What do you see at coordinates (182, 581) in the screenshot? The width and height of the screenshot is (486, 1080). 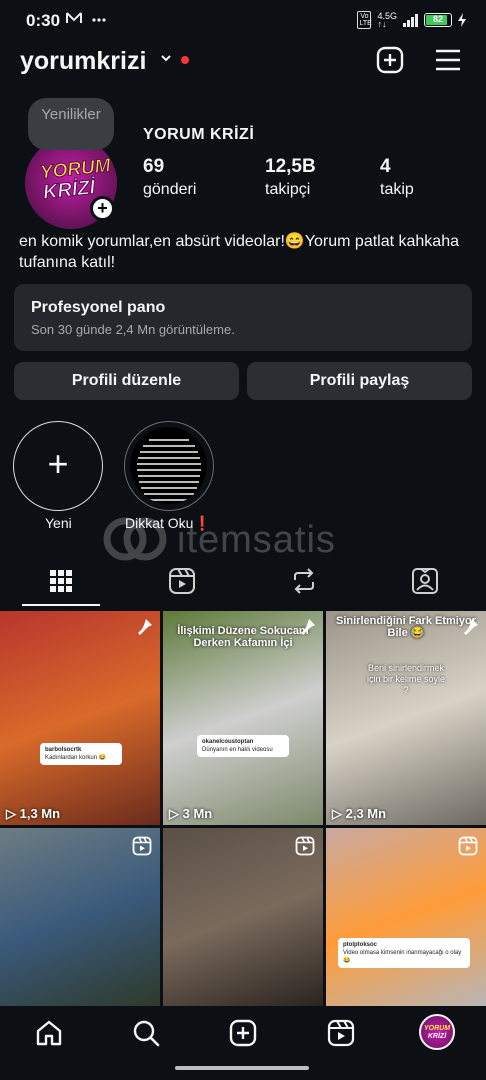 I see `tab-reels` at bounding box center [182, 581].